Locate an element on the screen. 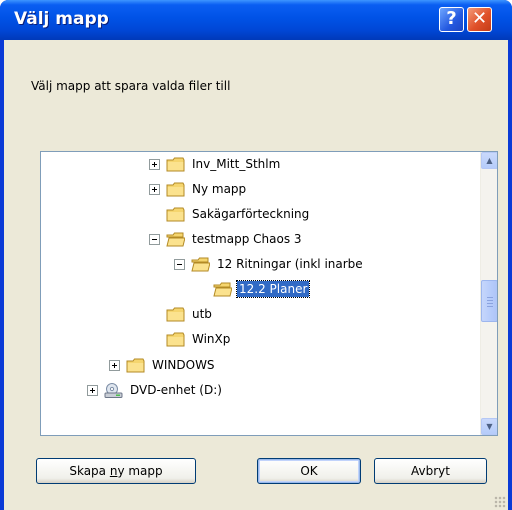 This screenshot has width=512, height=510. tree-item-label: testmapp Chaos 3 is located at coordinates (247, 239).